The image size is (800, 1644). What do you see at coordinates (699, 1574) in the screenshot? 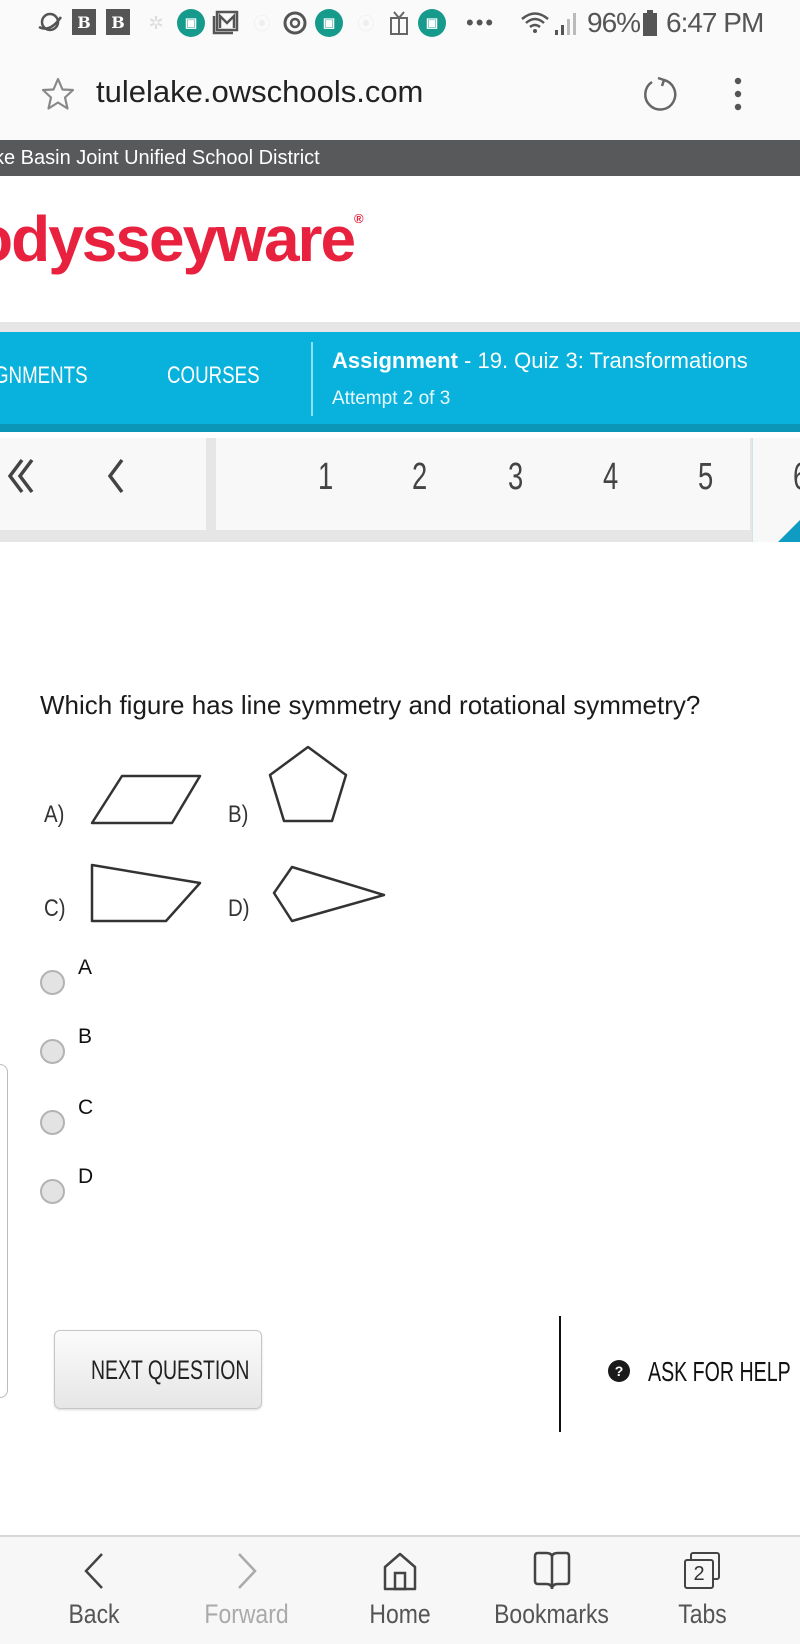
I see `tab-count: 2` at bounding box center [699, 1574].